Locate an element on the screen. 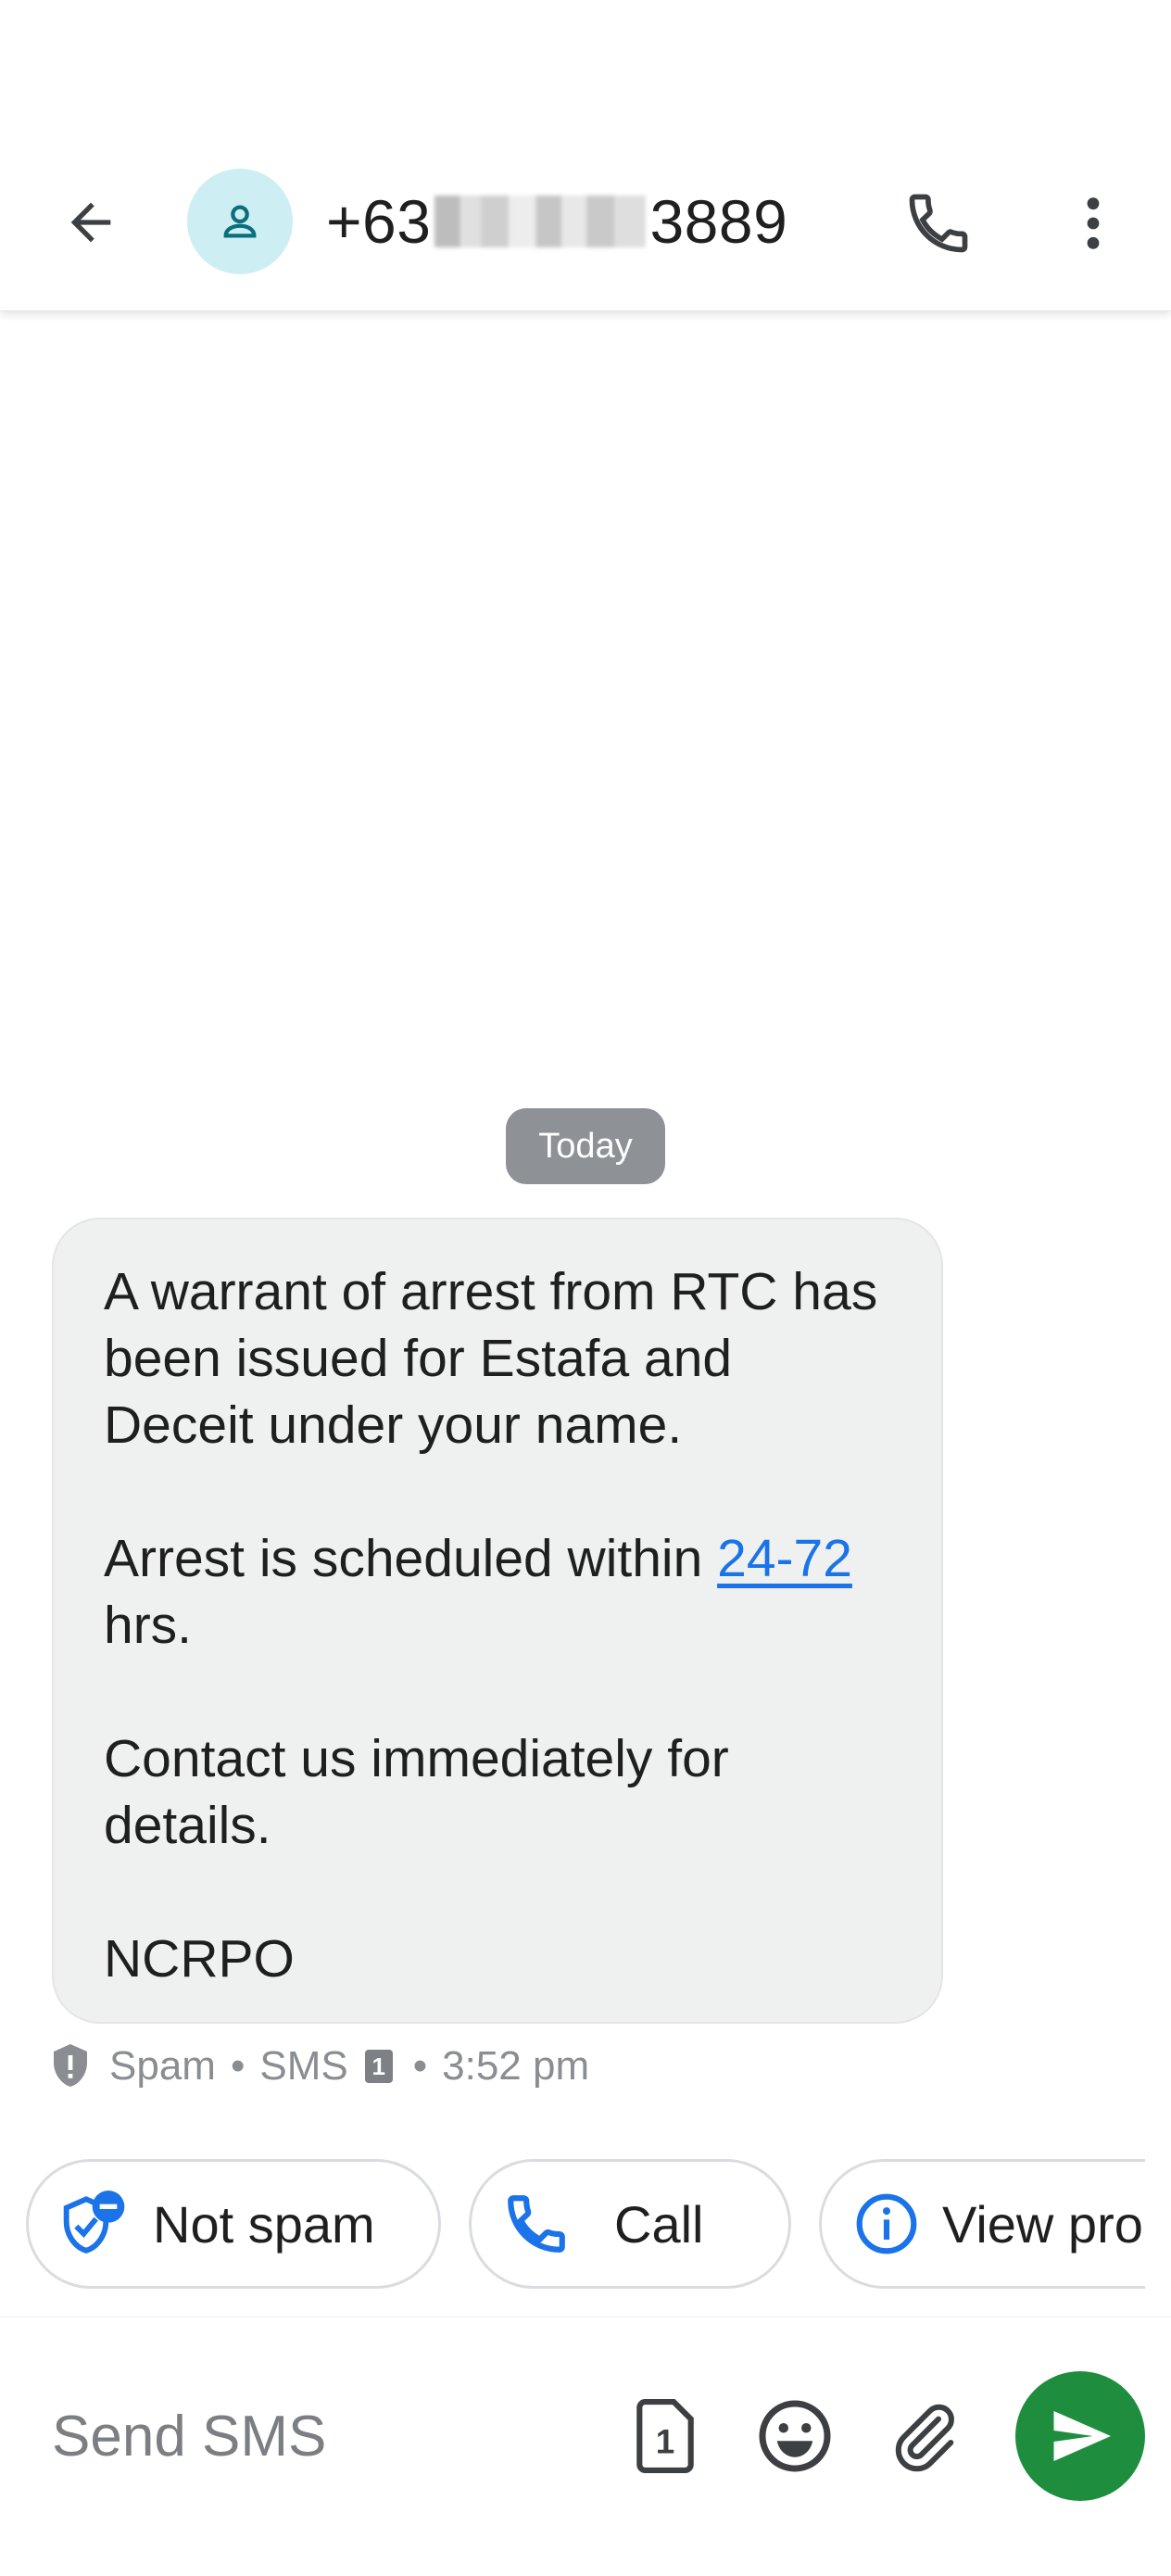 This screenshot has height=2576, width=1171. emoji-button is located at coordinates (795, 2436).